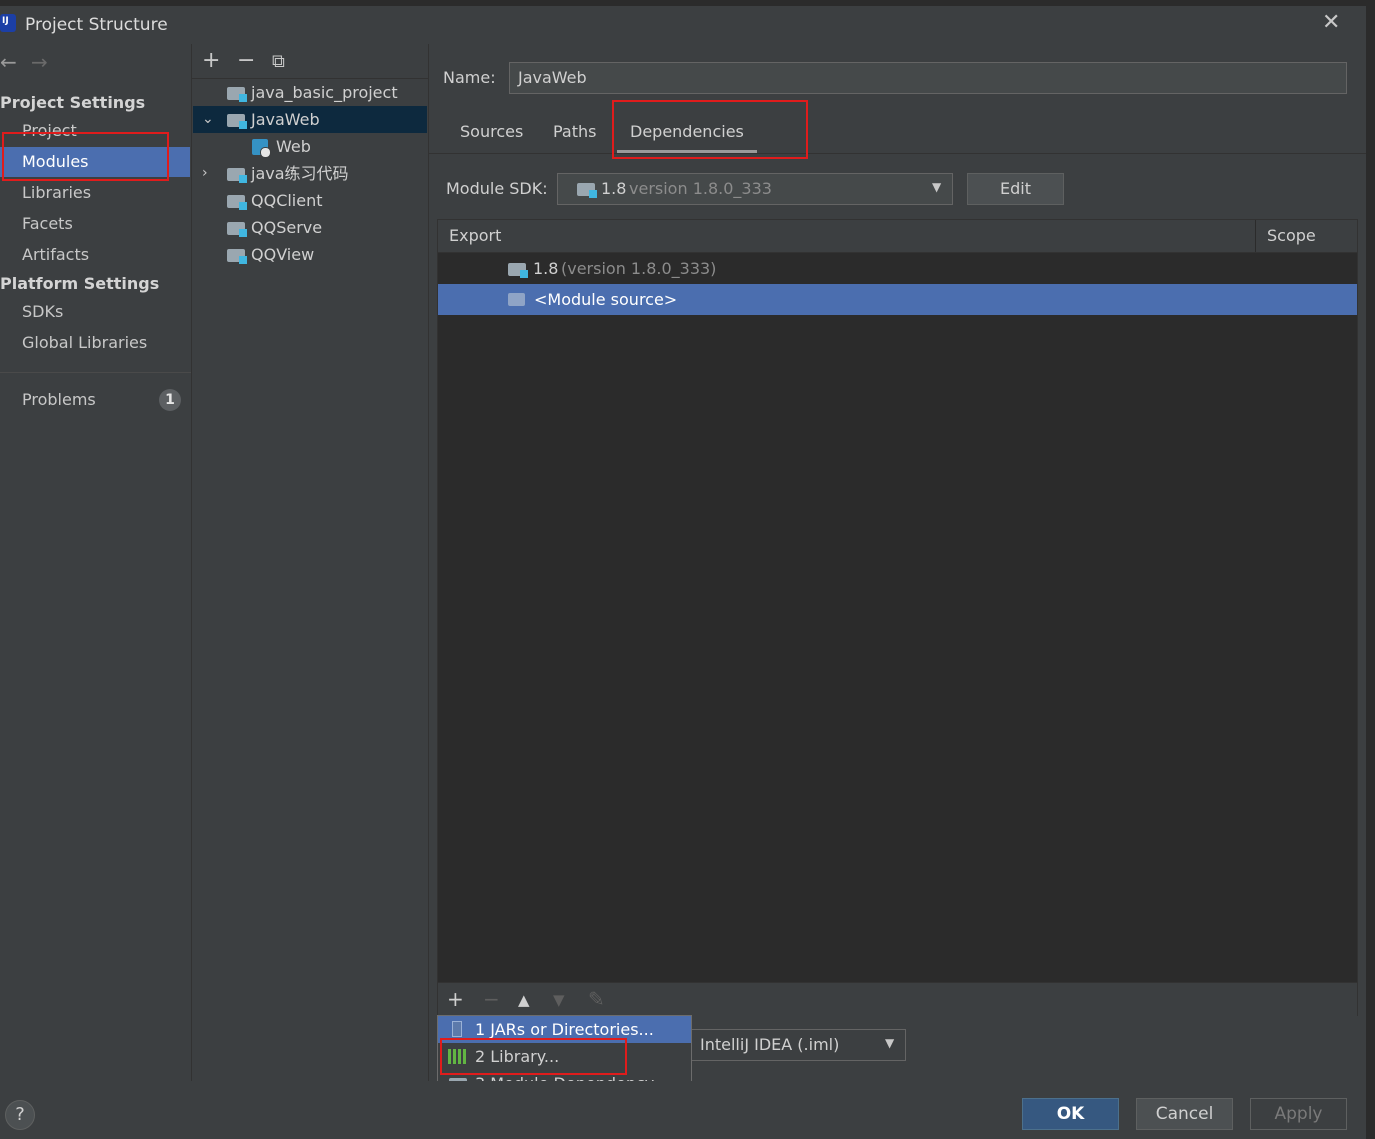 The width and height of the screenshot is (1375, 1139). What do you see at coordinates (8, 62) in the screenshot?
I see `back-arrow-icon: ←` at bounding box center [8, 62].